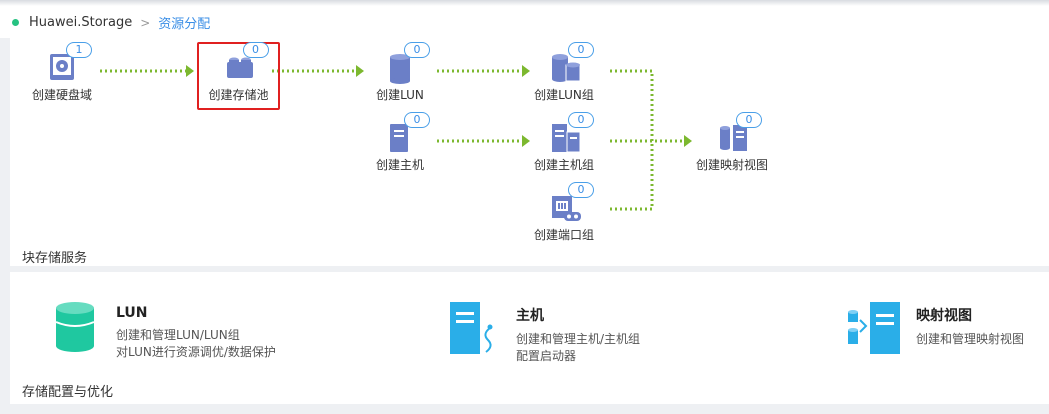  I want to click on mapping-service-title: 映射视图, so click(944, 316).